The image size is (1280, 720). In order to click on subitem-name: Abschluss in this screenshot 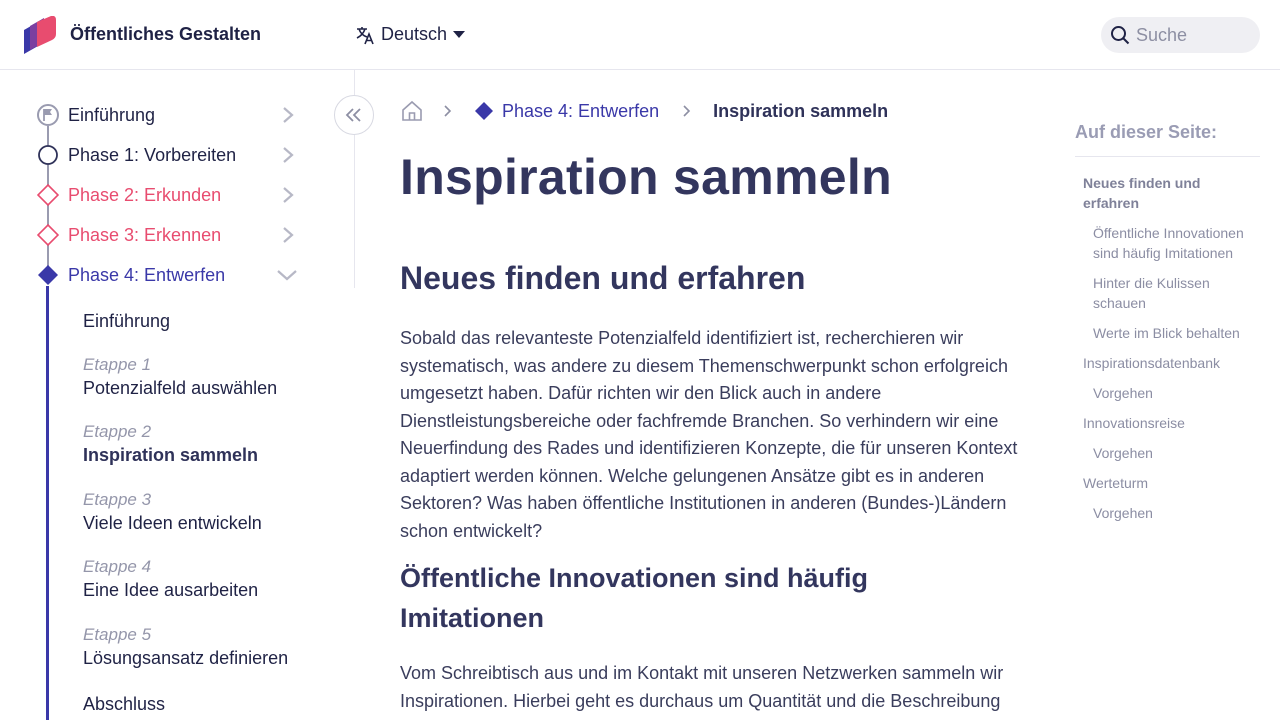, I will do `click(124, 704)`.